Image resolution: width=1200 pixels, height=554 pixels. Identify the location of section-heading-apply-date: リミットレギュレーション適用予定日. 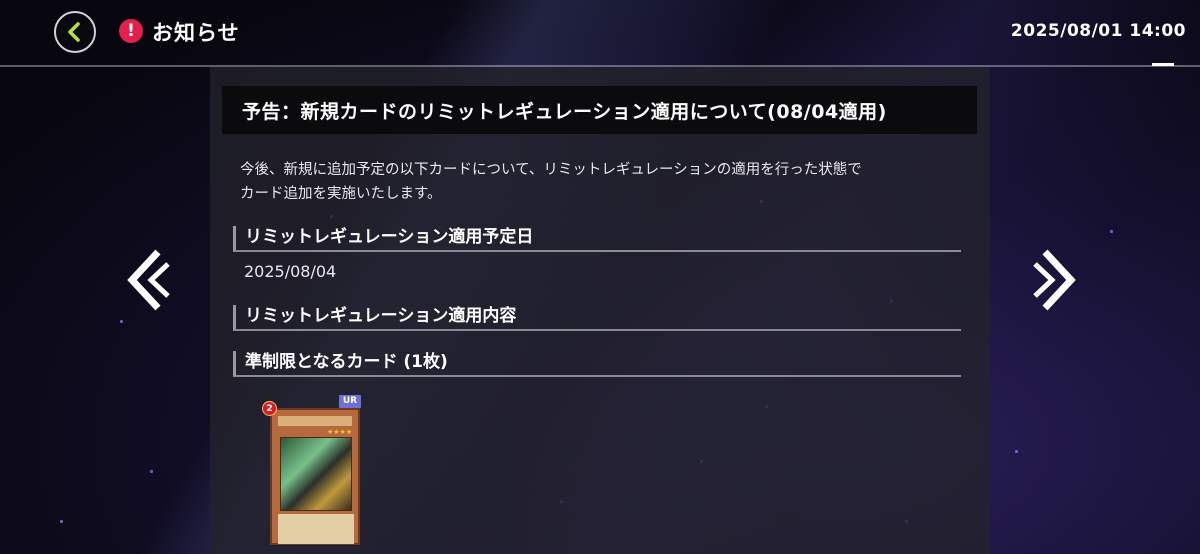
(597, 239).